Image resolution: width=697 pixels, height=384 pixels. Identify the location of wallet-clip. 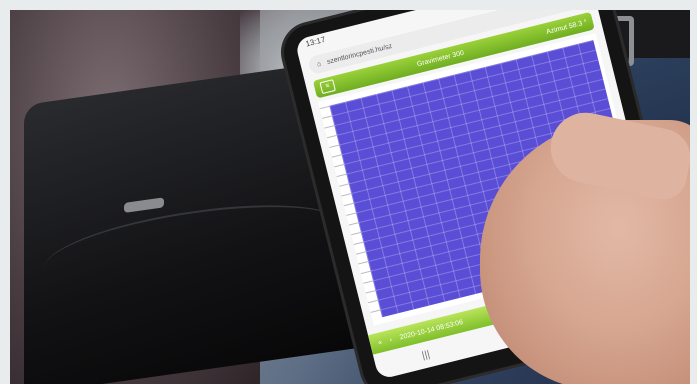
(144, 205).